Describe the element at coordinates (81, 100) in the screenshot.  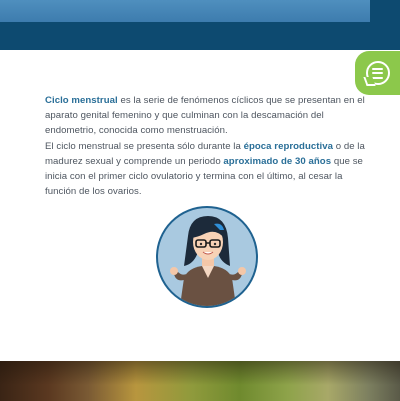
I see `term-ciclo-menstrual: Ciclo menstrual` at that location.